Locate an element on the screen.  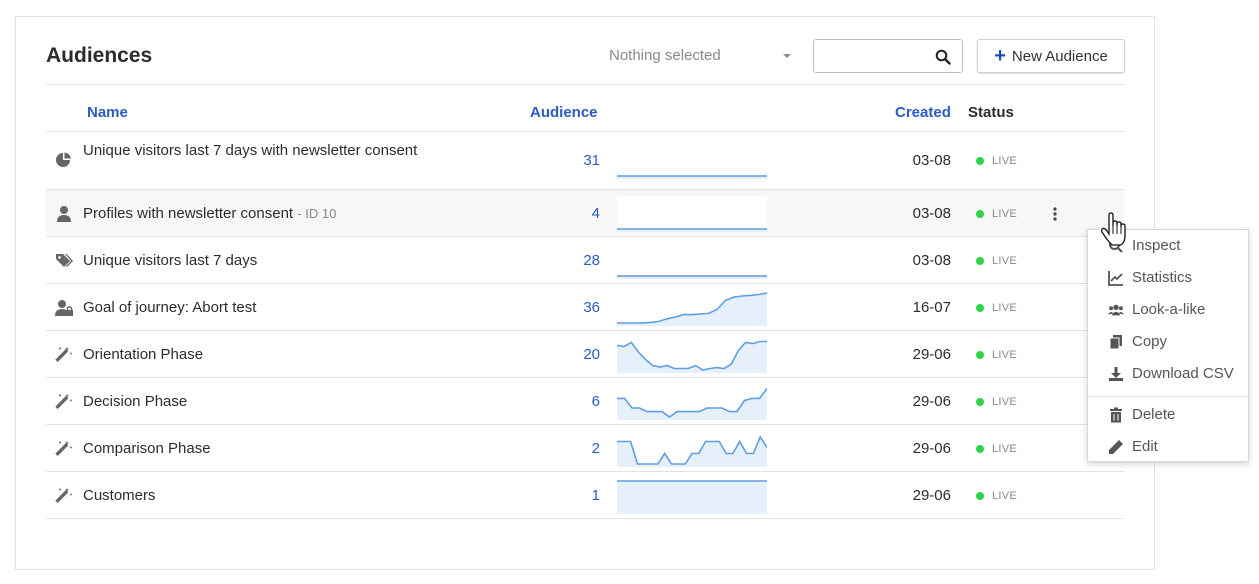
pie-chart-icon is located at coordinates (63, 159).